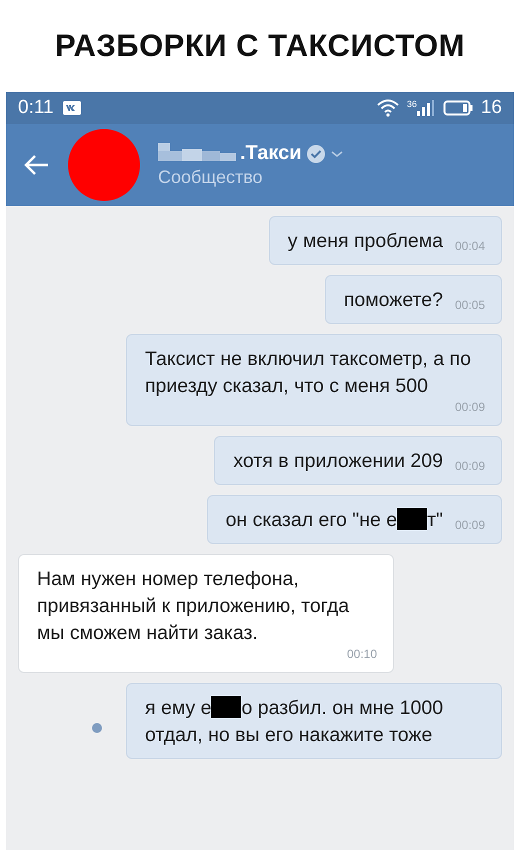  What do you see at coordinates (260, 46) in the screenshot?
I see `caption-title: РАЗБОРКИ С ТАКСИСТОМ` at bounding box center [260, 46].